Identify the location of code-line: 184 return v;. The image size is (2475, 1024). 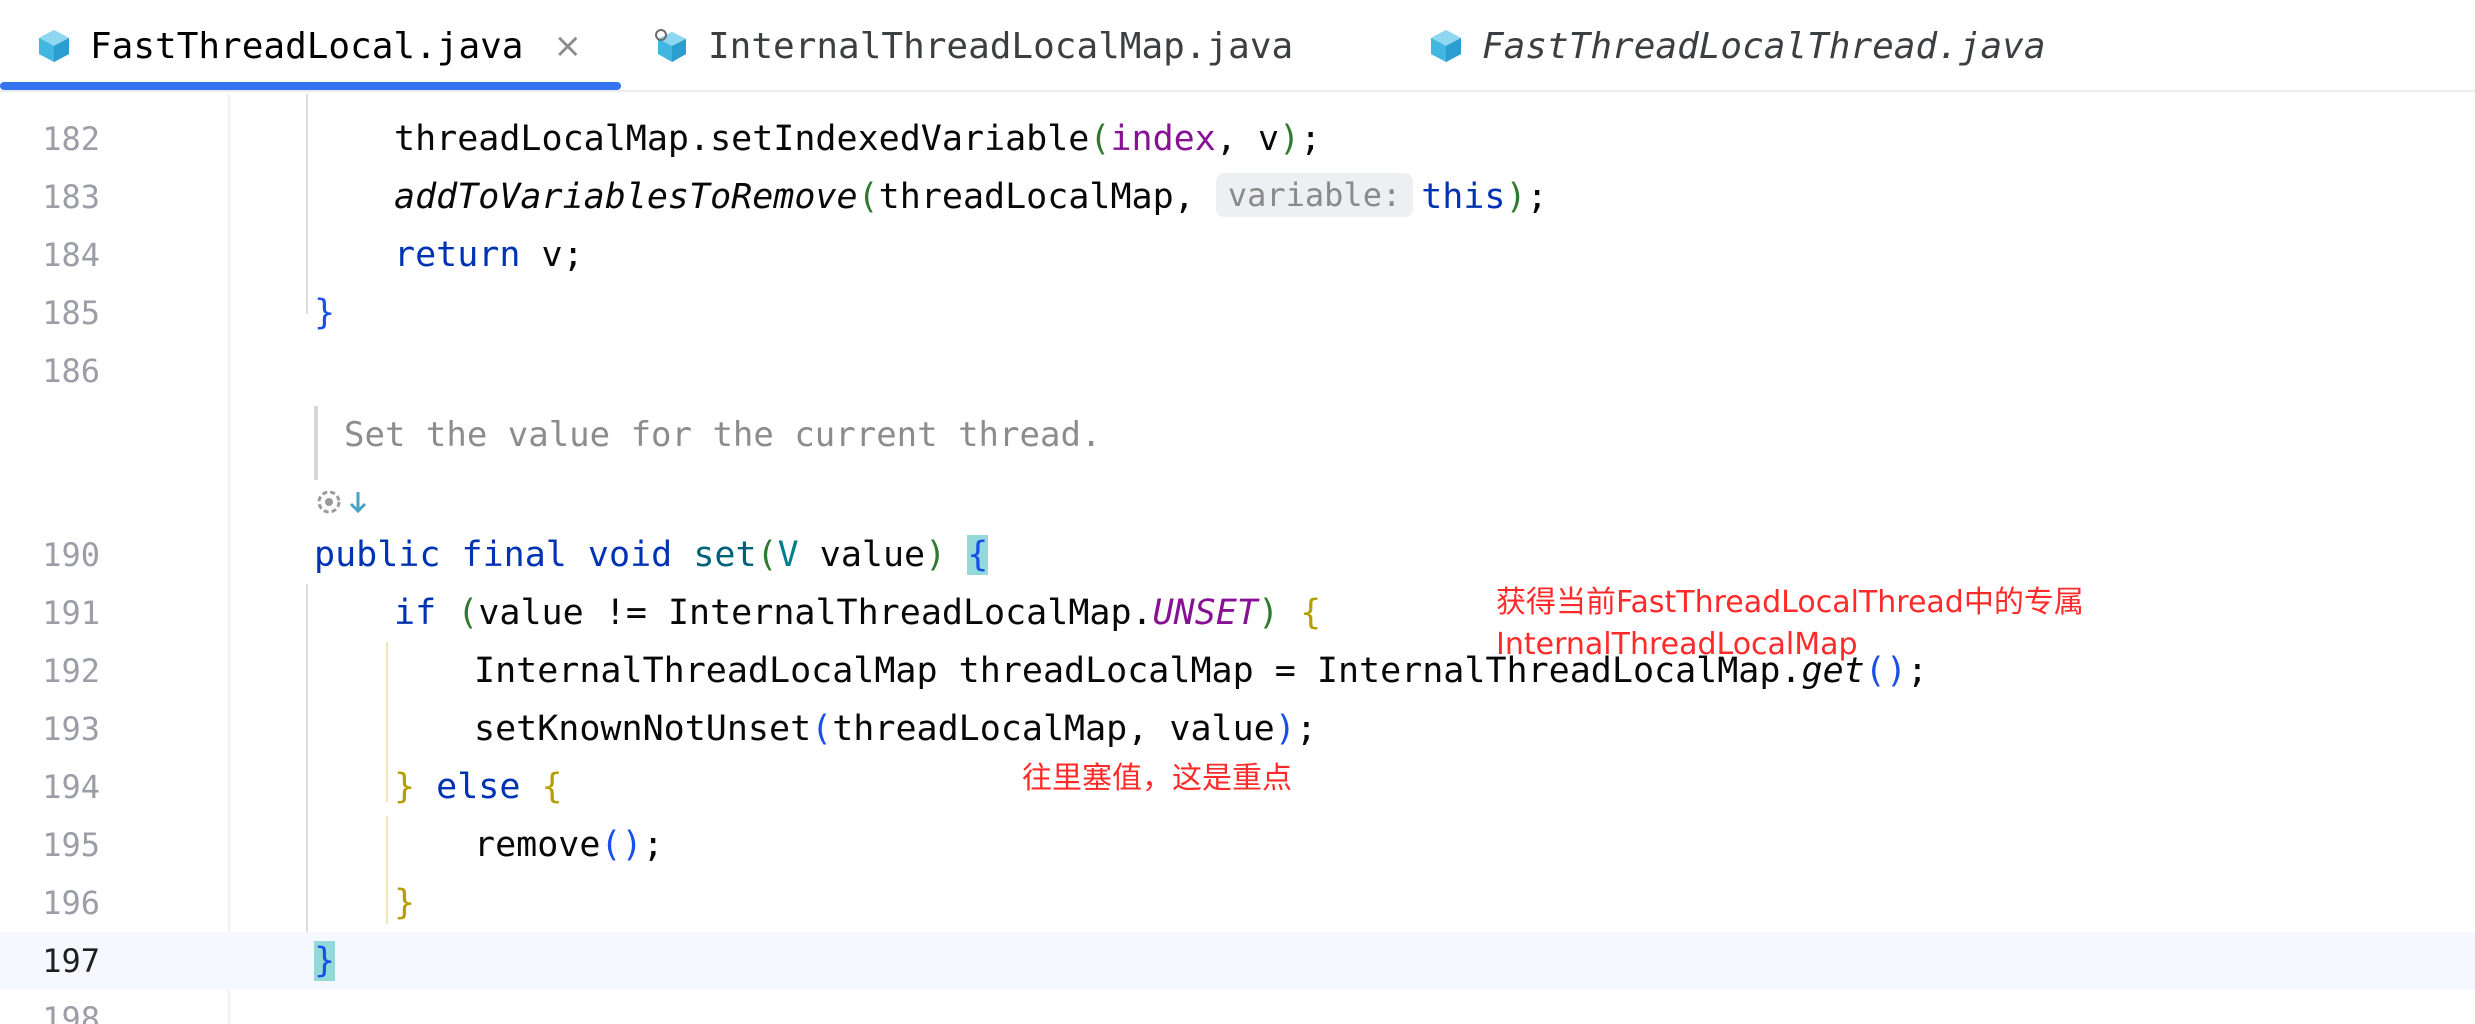
(1237, 255).